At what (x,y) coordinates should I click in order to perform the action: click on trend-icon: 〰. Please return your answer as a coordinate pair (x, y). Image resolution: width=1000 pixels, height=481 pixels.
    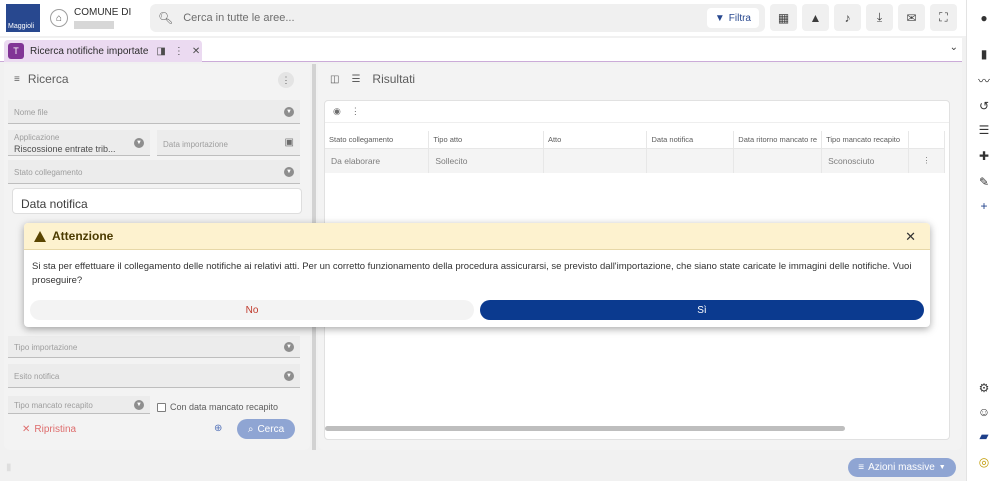
    Looking at the image, I should click on (984, 80).